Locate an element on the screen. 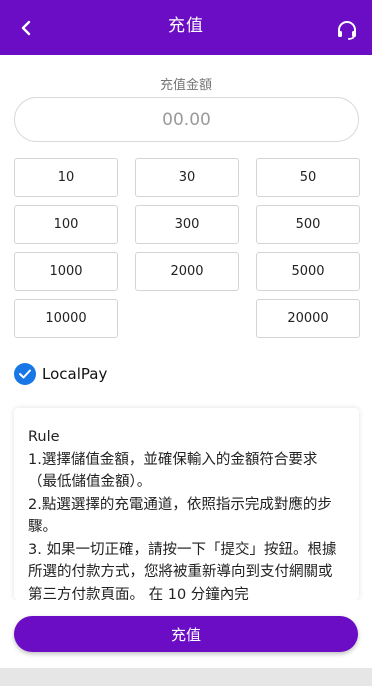  preset-amount-button: 500 is located at coordinates (308, 224).